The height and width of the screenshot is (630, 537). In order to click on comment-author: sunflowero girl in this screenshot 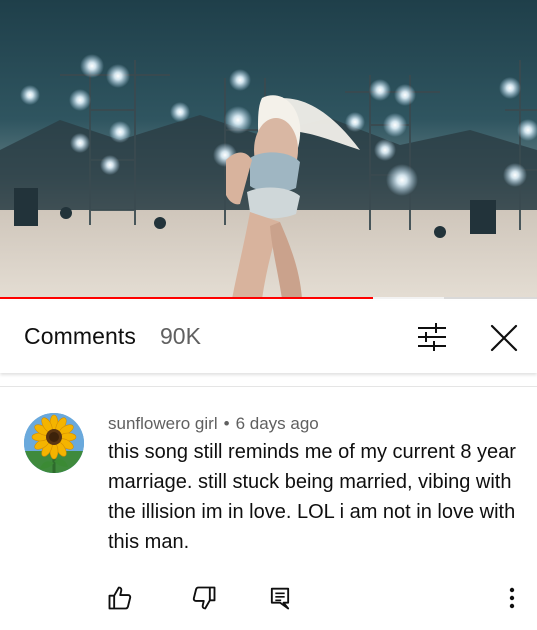, I will do `click(163, 423)`.